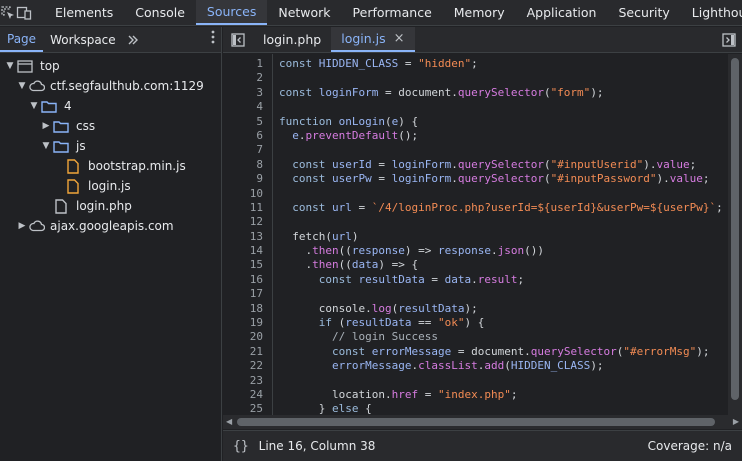 The width and height of the screenshot is (742, 461). Describe the element at coordinates (503, 337) in the screenshot. I see `code-line: // login Success` at that location.